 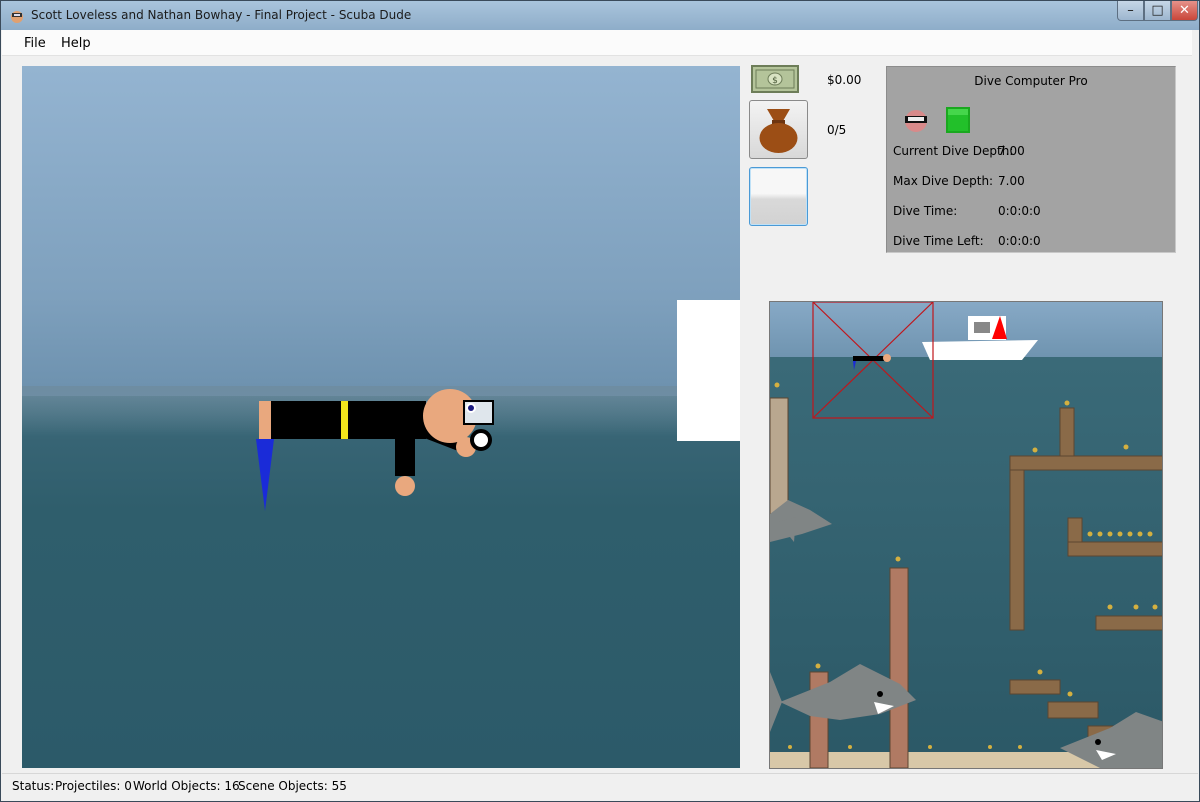 What do you see at coordinates (1019, 211) in the screenshot?
I see `dive-time-value: 0:0:0:0` at bounding box center [1019, 211].